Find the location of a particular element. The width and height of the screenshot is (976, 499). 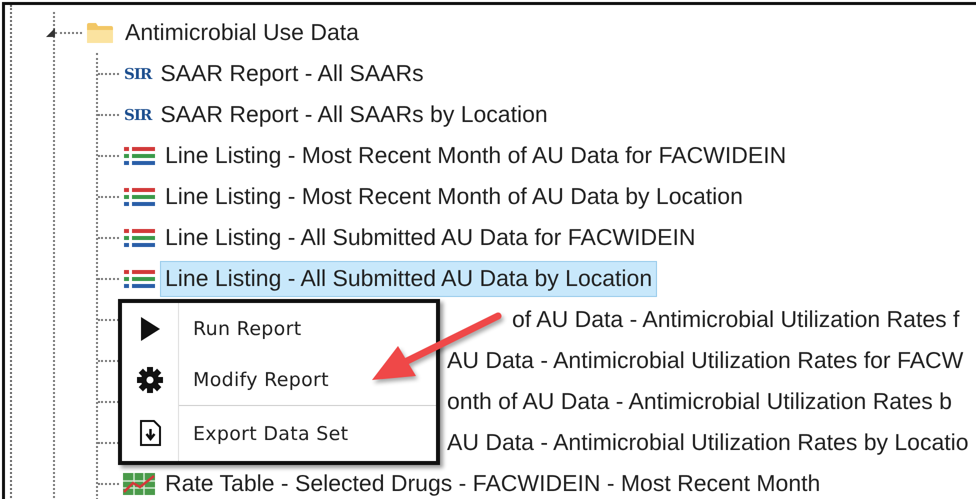

report-item: AU Data - Antimicrobial Utilization Rates by Locatio is located at coordinates (708, 442).